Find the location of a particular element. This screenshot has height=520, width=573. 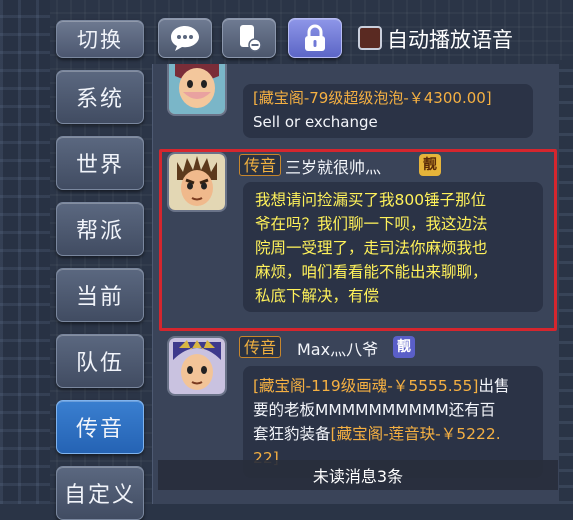

clear-screen-button is located at coordinates (249, 38).